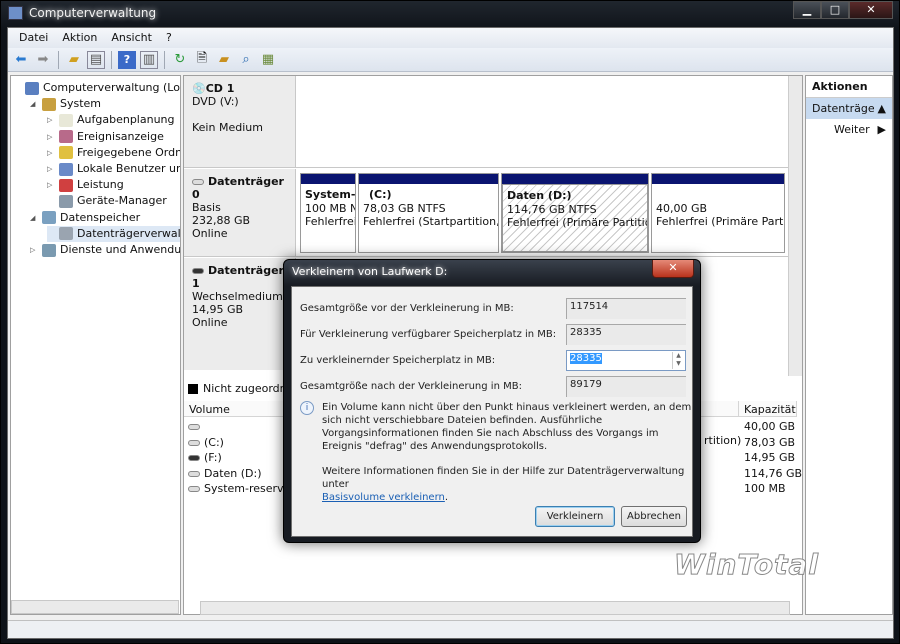  What do you see at coordinates (81, 104) in the screenshot?
I see `tree-item-label: System` at bounding box center [81, 104].